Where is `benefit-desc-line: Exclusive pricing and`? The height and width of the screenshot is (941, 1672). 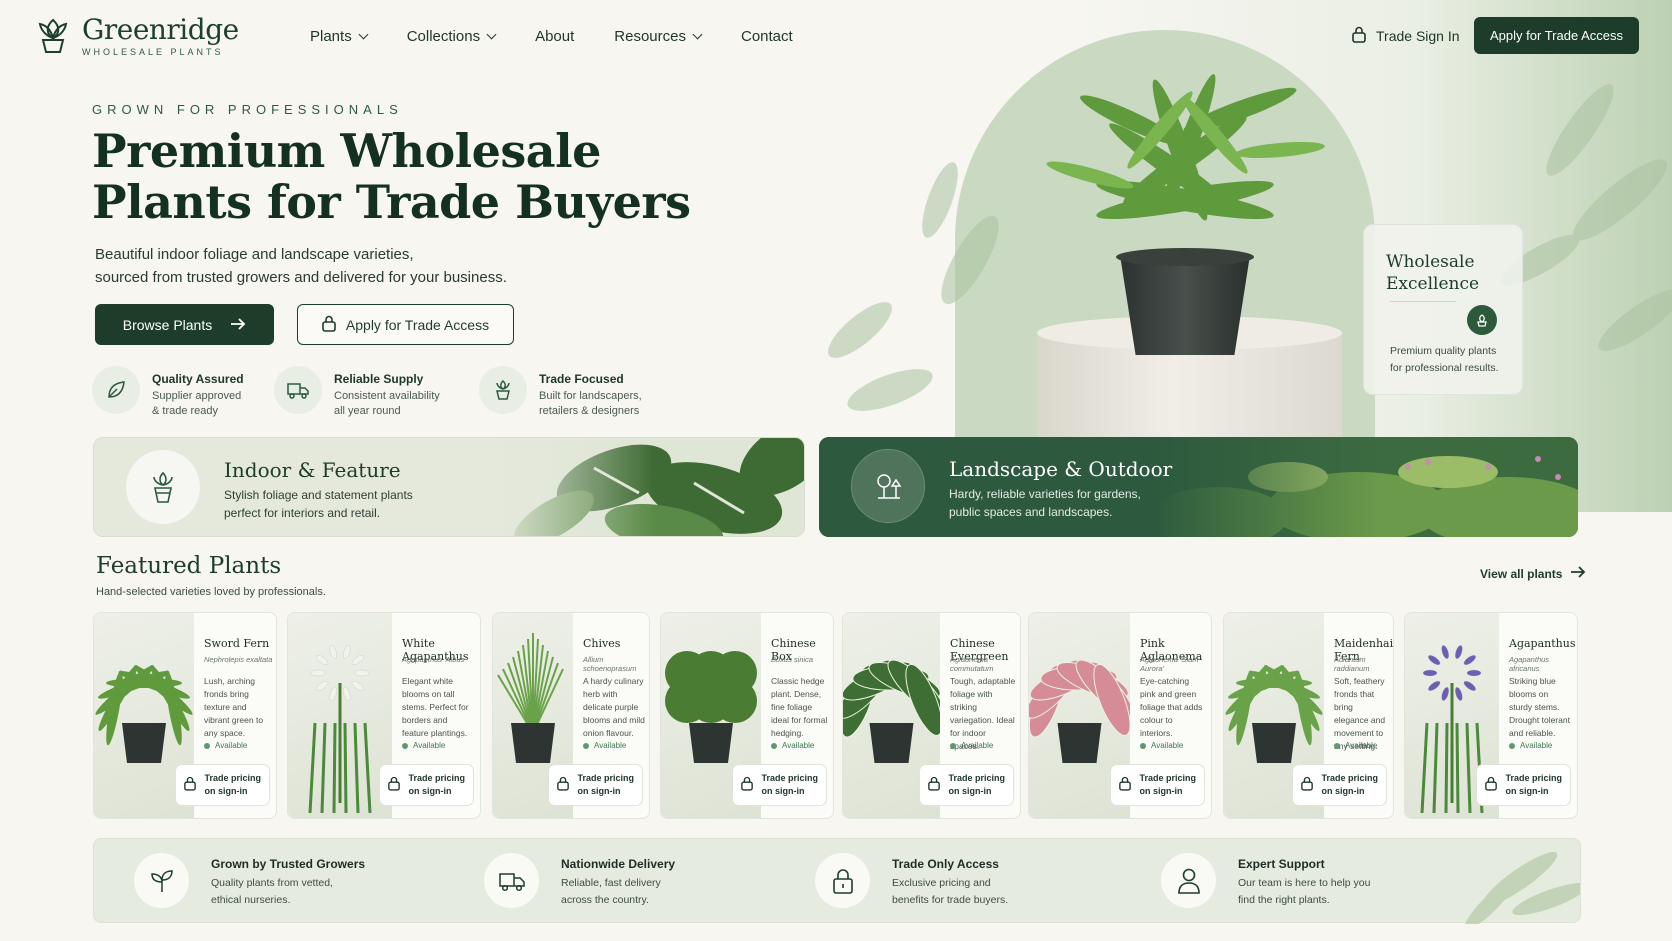 benefit-desc-line: Exclusive pricing and is located at coordinates (941, 883).